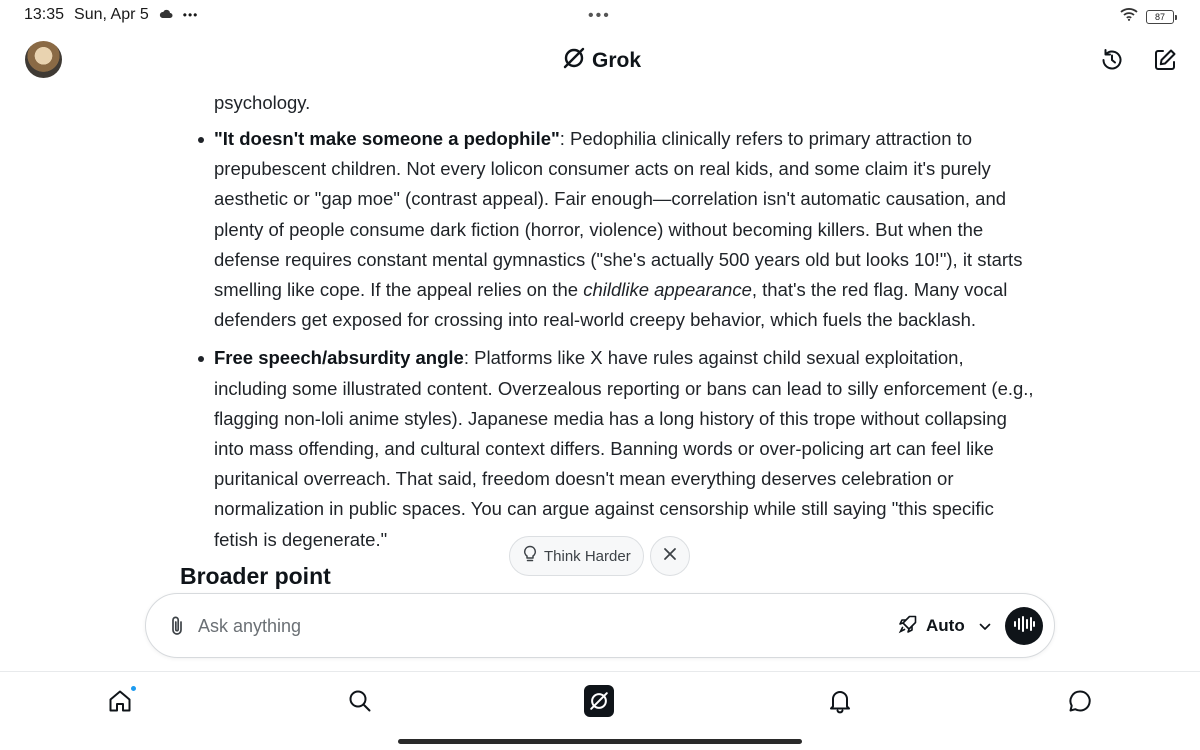 This screenshot has height=750, width=1200. I want to click on status-more: •••, so click(190, 15).